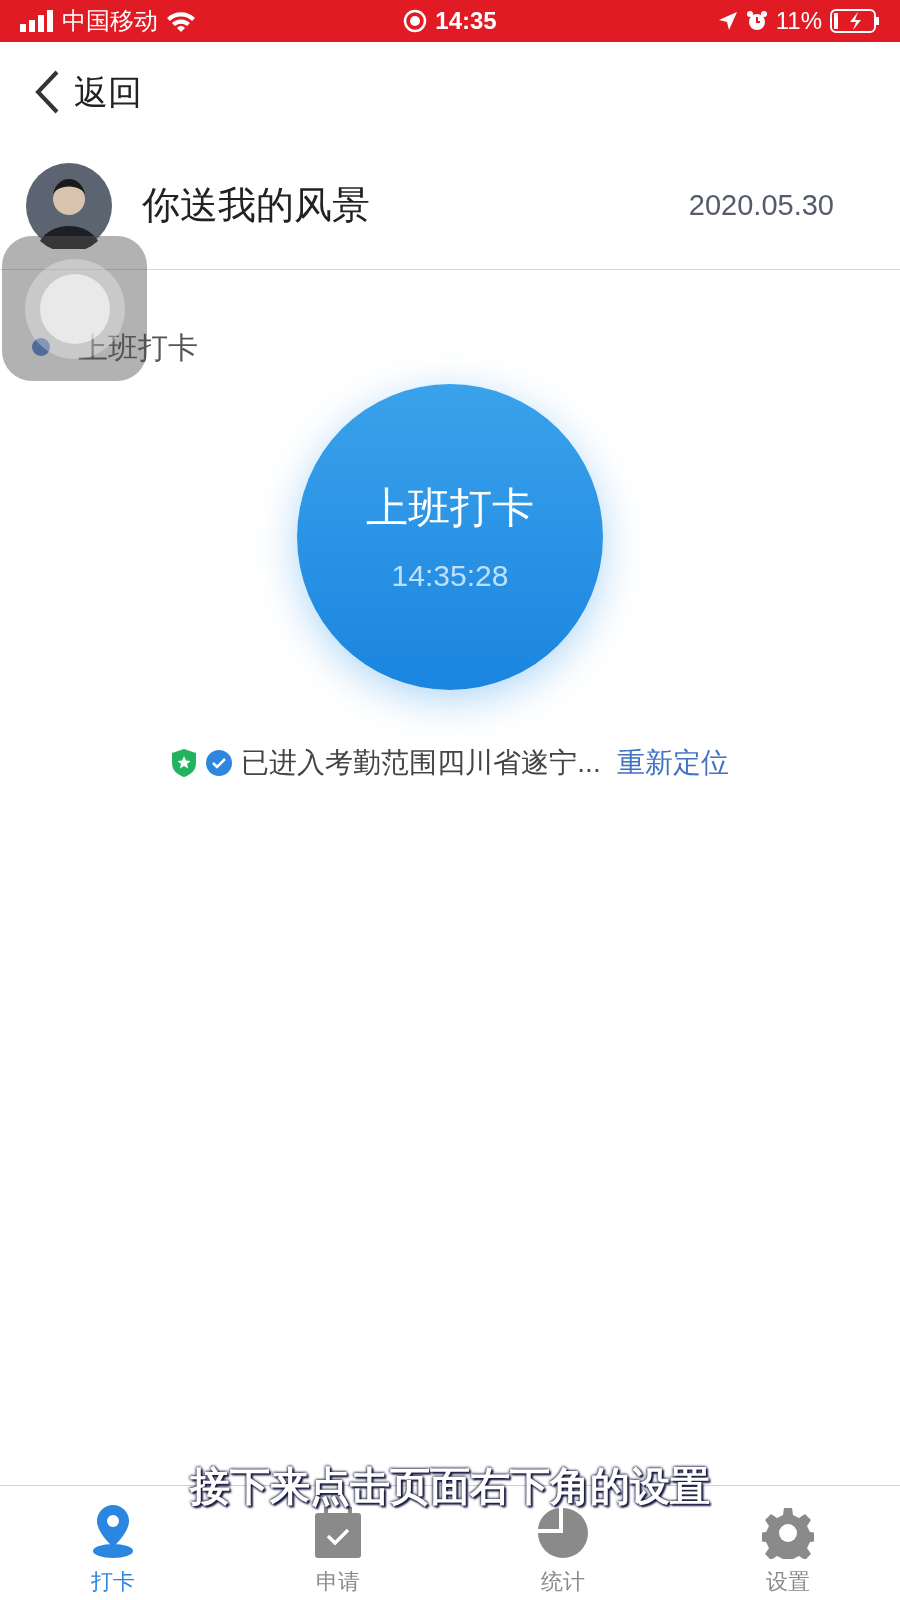 The width and height of the screenshot is (900, 1600). I want to click on tab-item: 打卡, so click(112, 1551).